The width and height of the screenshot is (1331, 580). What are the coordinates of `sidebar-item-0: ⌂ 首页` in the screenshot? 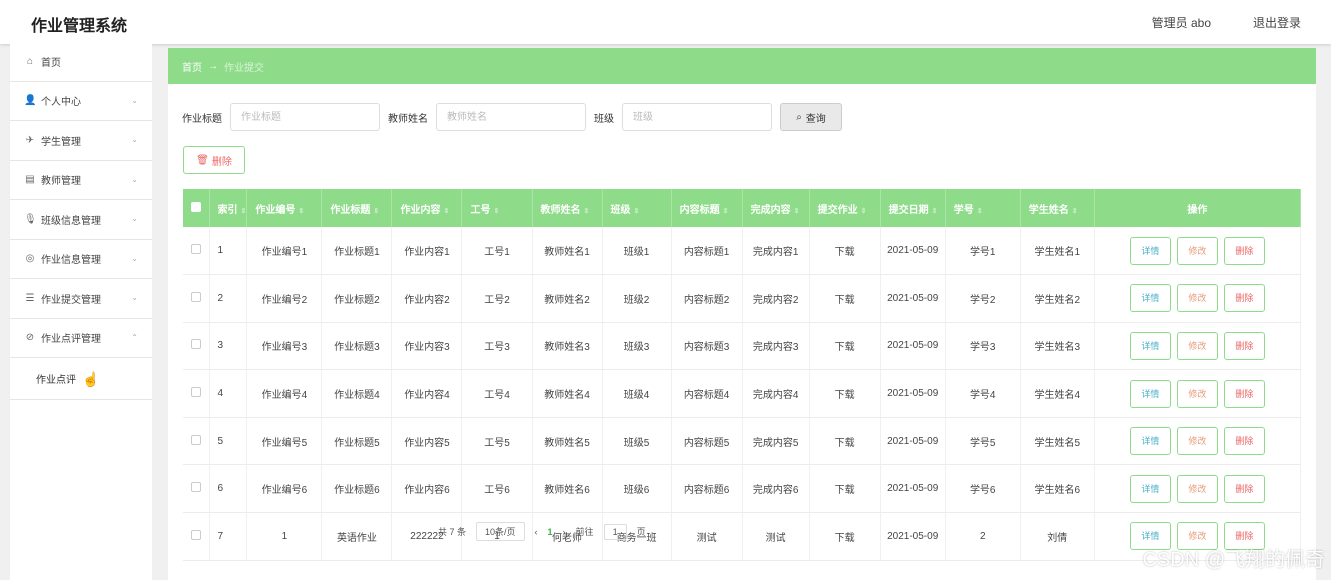 It's located at (81, 62).